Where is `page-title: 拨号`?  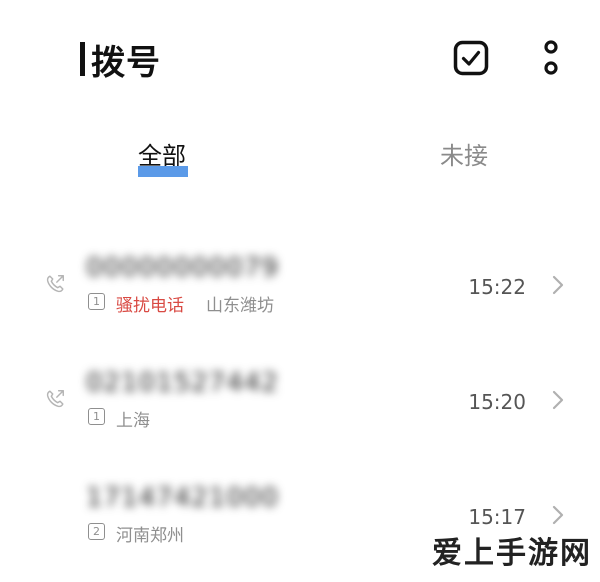 page-title: 拨号 is located at coordinates (120, 59).